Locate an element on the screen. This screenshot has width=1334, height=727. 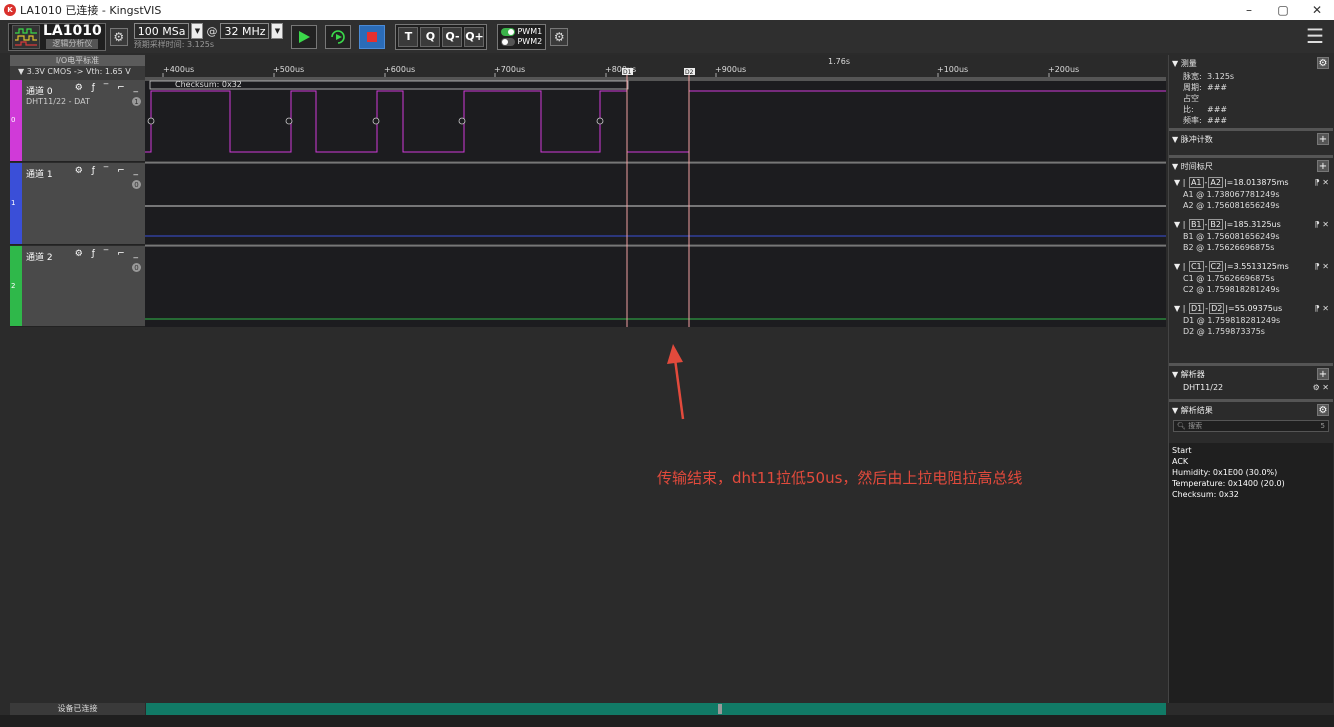
play-icon is located at coordinates (305, 36).